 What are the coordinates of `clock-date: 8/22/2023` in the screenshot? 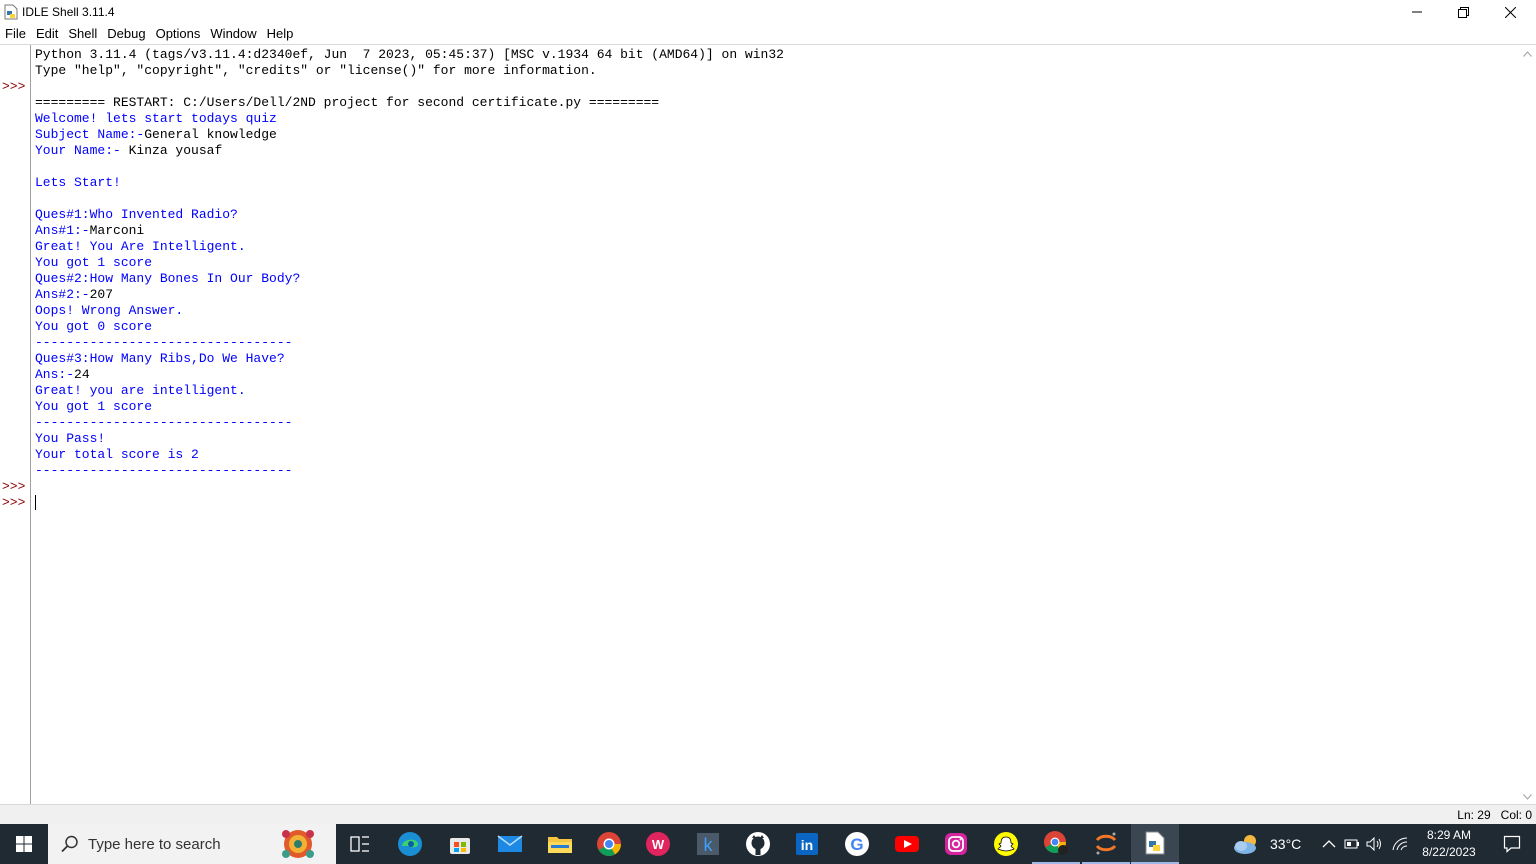 It's located at (1449, 852).